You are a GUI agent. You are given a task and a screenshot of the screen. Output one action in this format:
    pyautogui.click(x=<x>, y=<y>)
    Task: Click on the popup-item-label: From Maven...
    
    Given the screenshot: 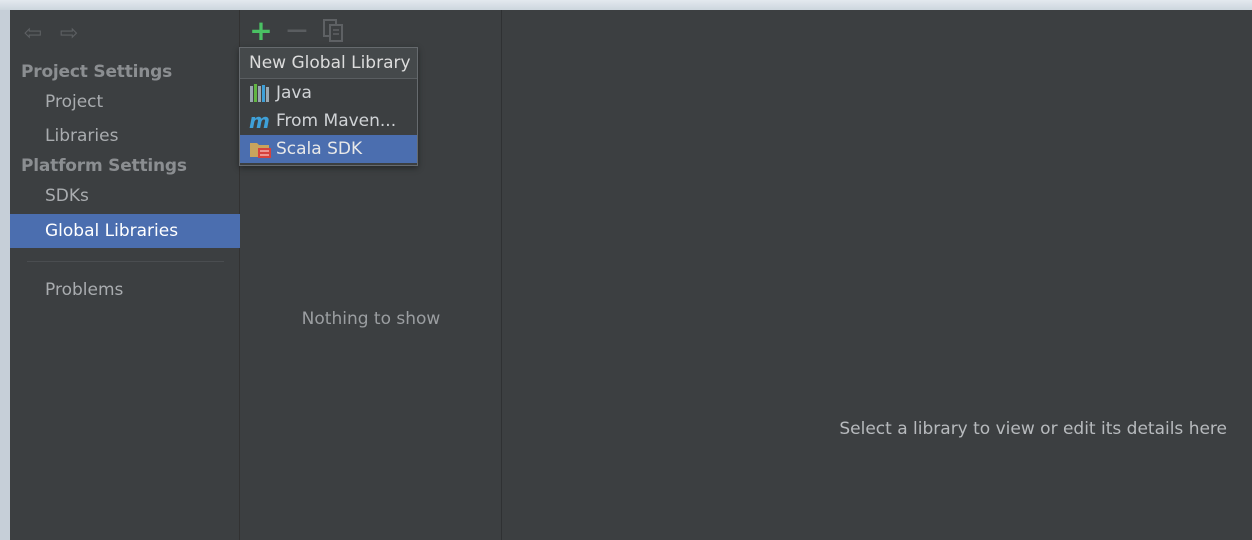 What is the action you would take?
    pyautogui.click(x=336, y=121)
    